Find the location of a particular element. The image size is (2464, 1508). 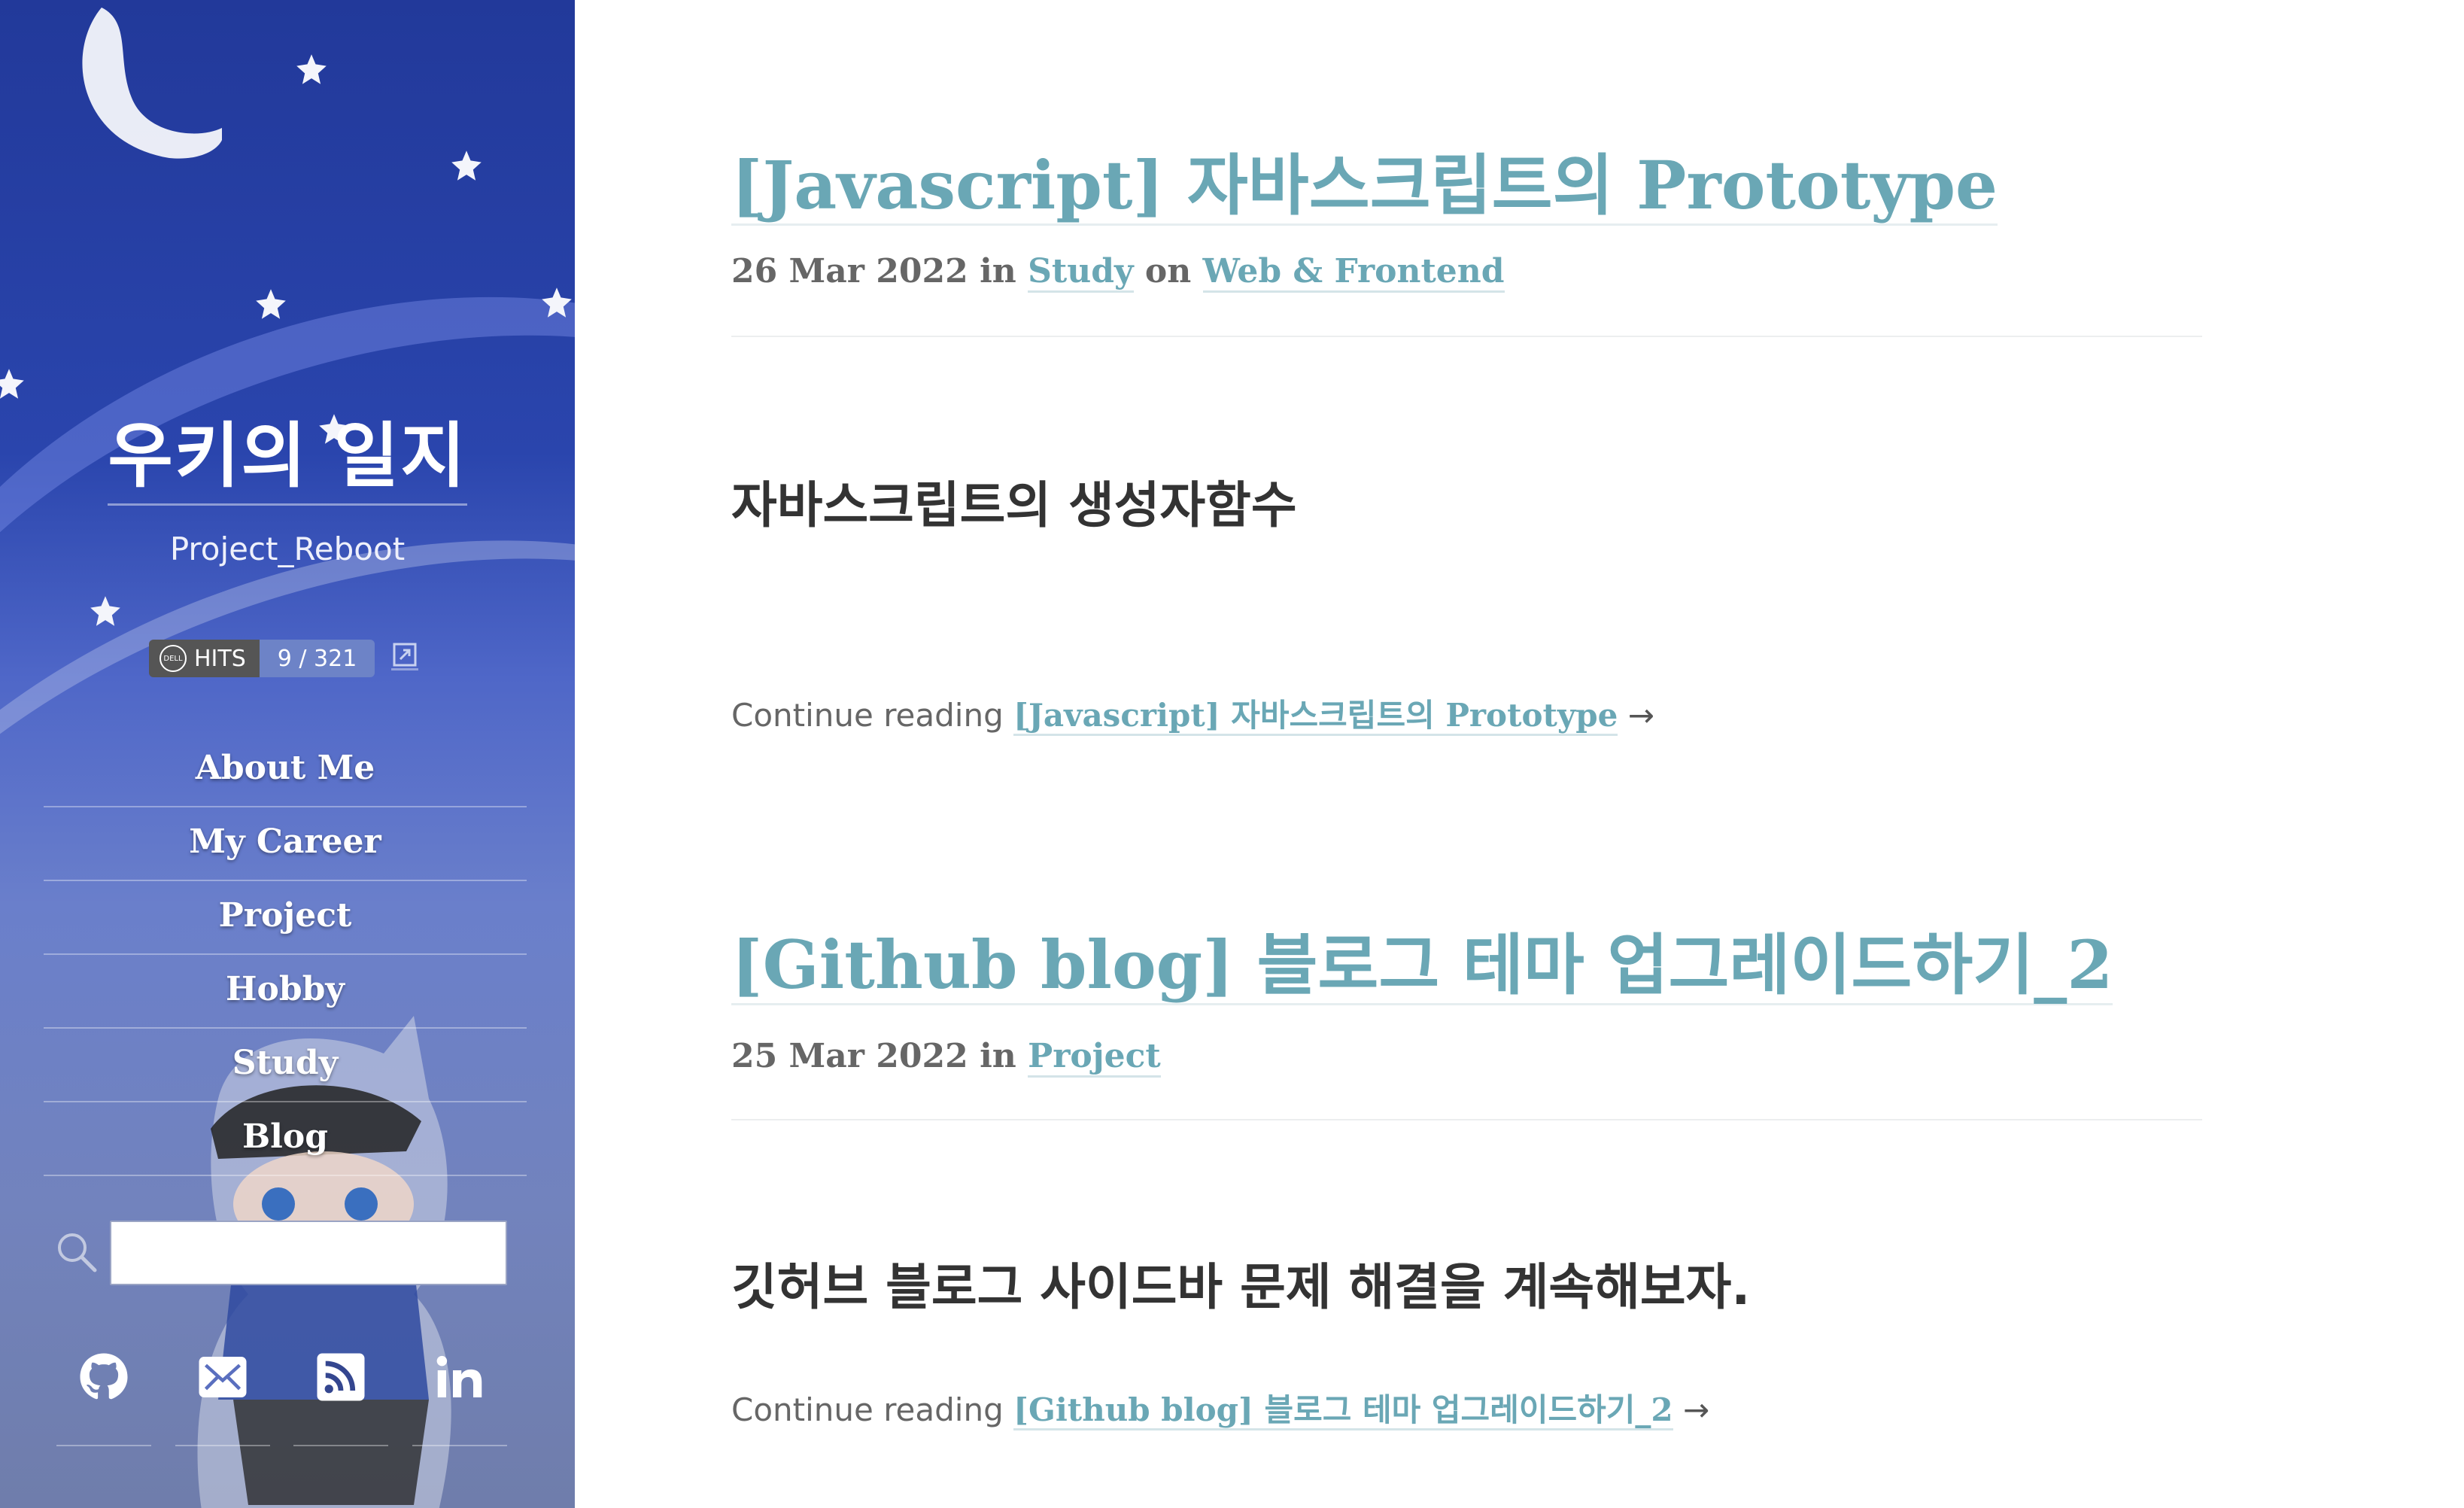

linkedin-link is located at coordinates (460, 1392).